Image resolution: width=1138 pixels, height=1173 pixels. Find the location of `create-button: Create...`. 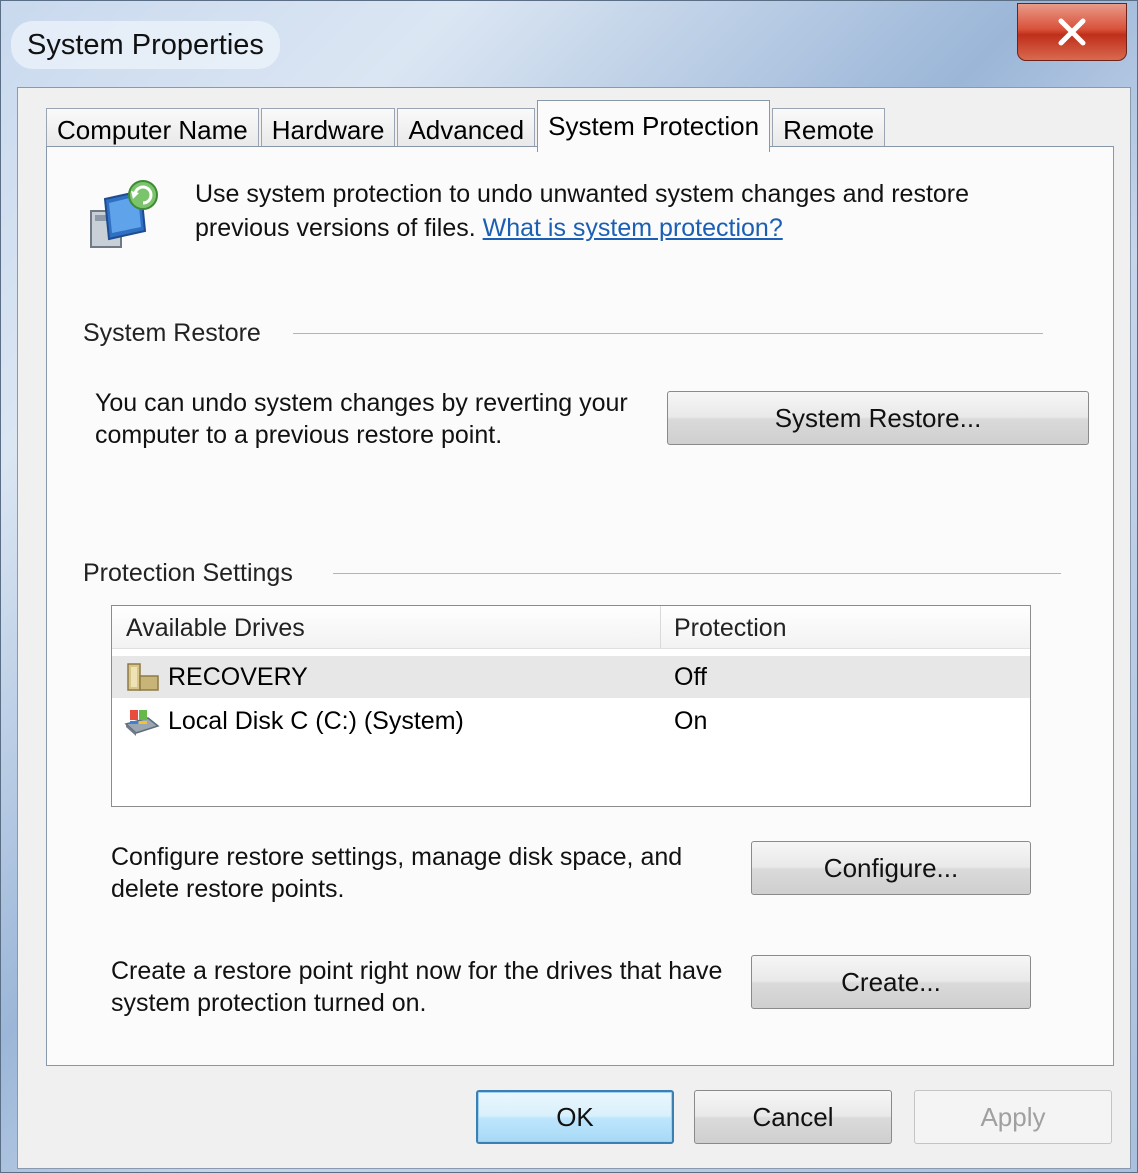

create-button: Create... is located at coordinates (891, 982).